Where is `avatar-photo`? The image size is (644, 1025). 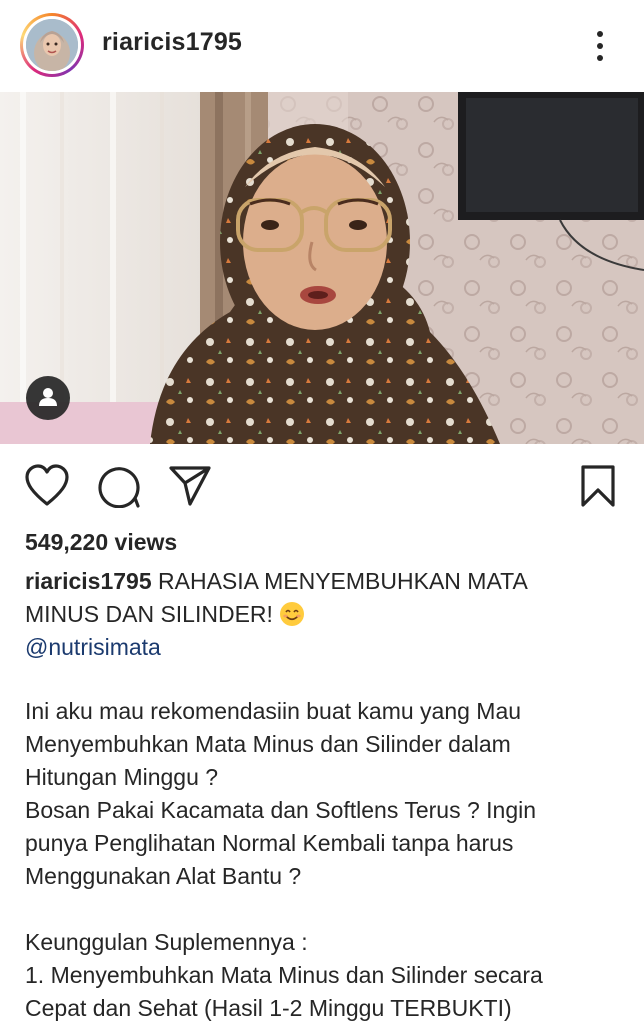 avatar-photo is located at coordinates (52, 45).